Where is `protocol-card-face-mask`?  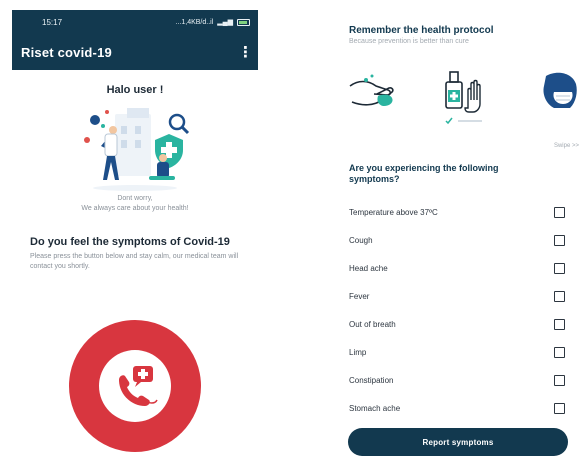
protocol-card-face-mask is located at coordinates (560, 96).